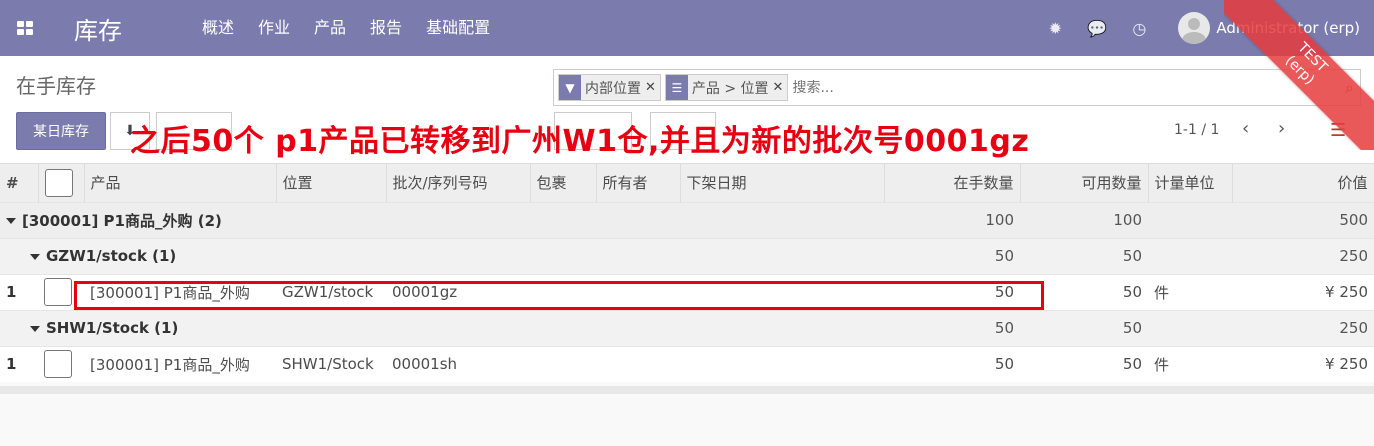  Describe the element at coordinates (56, 86) in the screenshot. I see `breadcrumb: 在手库存` at that location.